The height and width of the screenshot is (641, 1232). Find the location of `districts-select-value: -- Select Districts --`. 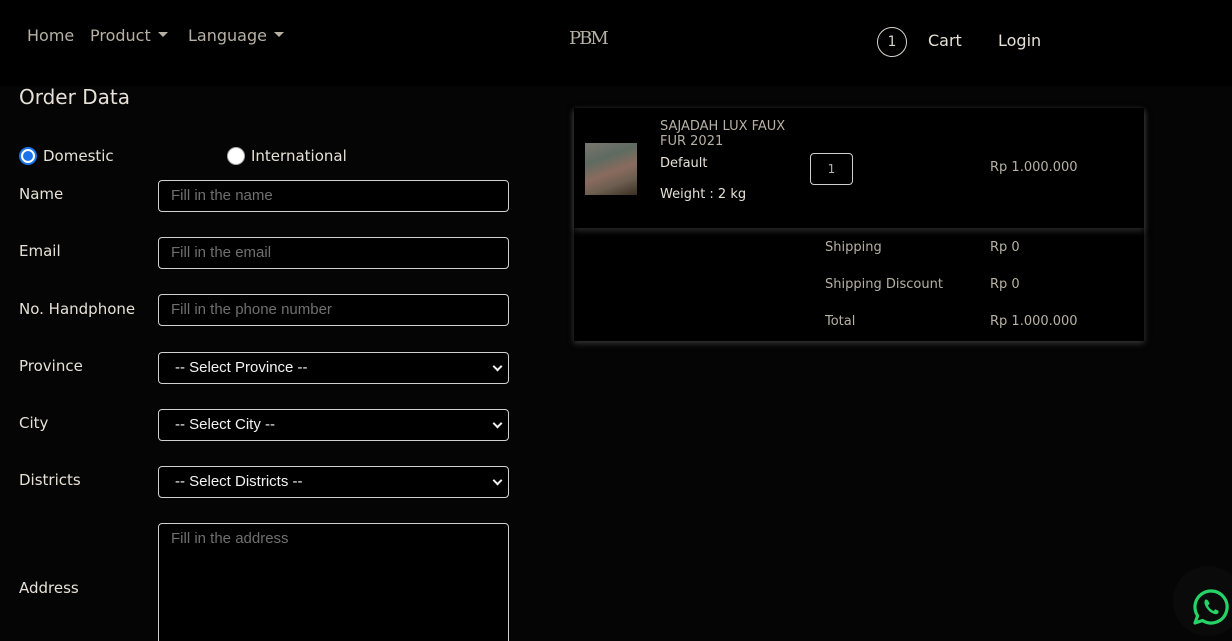

districts-select-value: -- Select Districts -- is located at coordinates (239, 481).